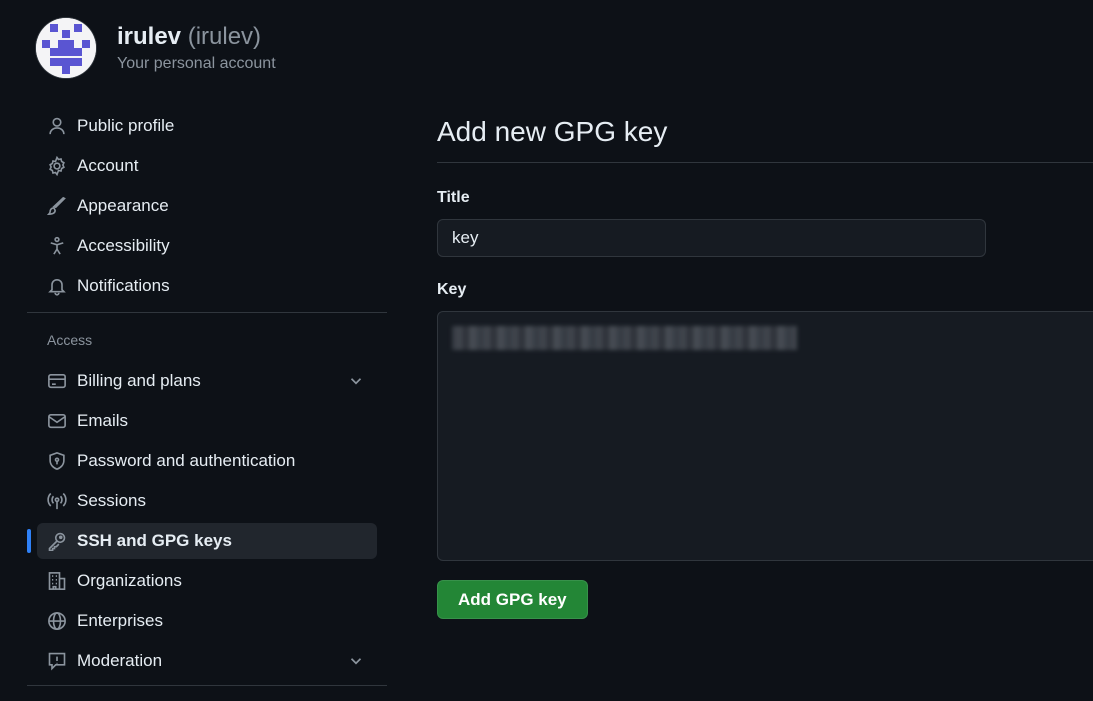 The height and width of the screenshot is (701, 1093). I want to click on bell-icon, so click(57, 286).